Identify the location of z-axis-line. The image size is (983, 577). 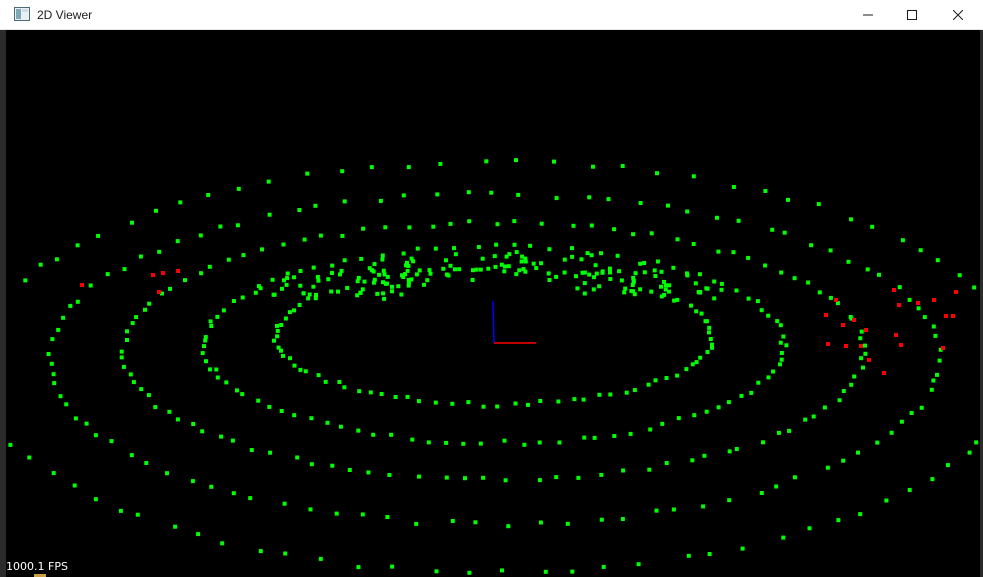
(493, 322).